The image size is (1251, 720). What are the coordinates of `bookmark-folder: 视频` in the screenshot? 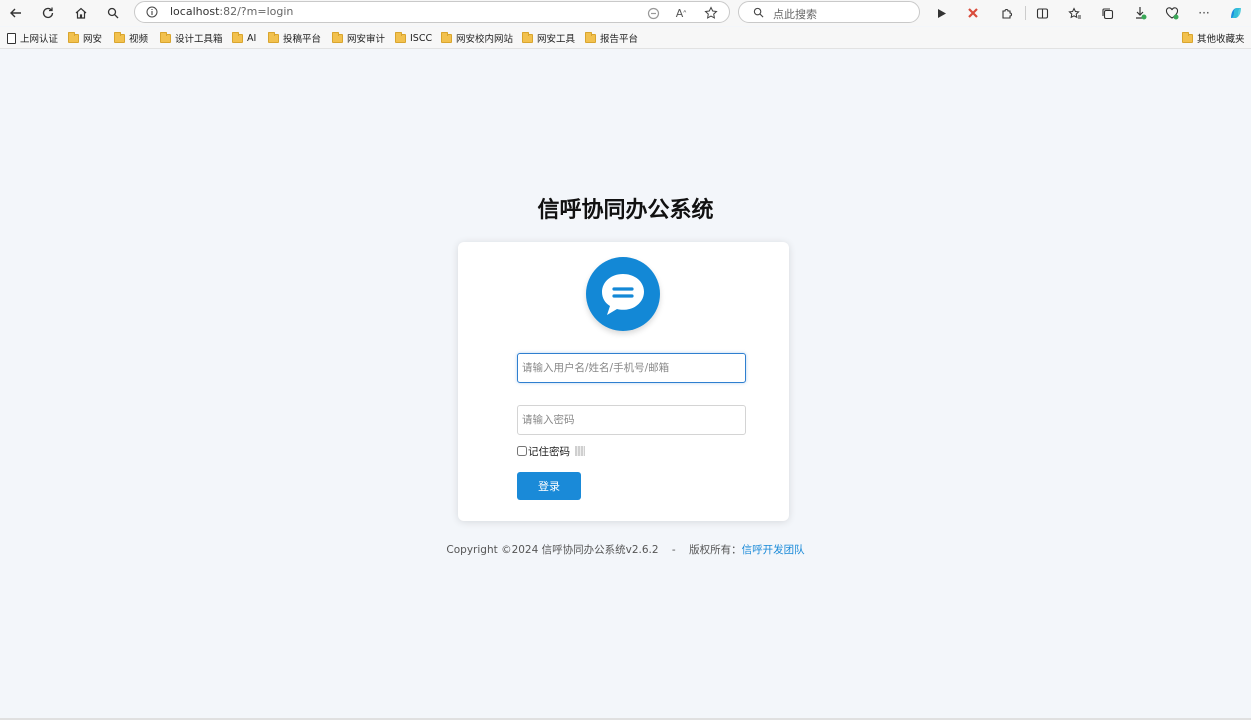 It's located at (131, 38).